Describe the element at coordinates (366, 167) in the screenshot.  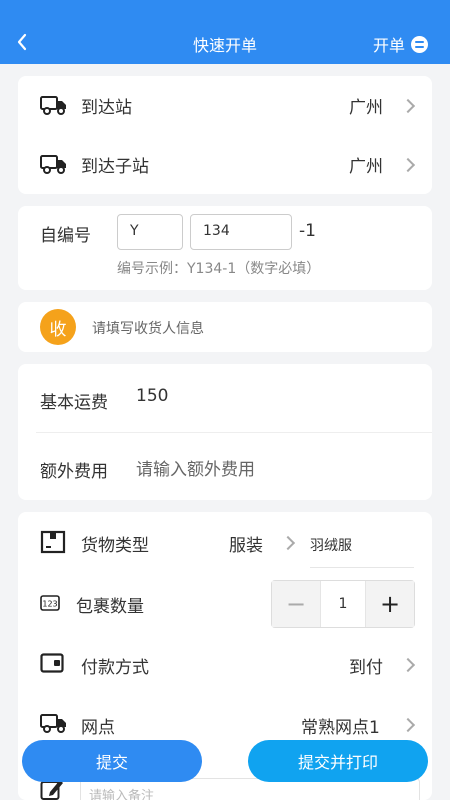
I see `arrival-substation-value: 广州` at that location.